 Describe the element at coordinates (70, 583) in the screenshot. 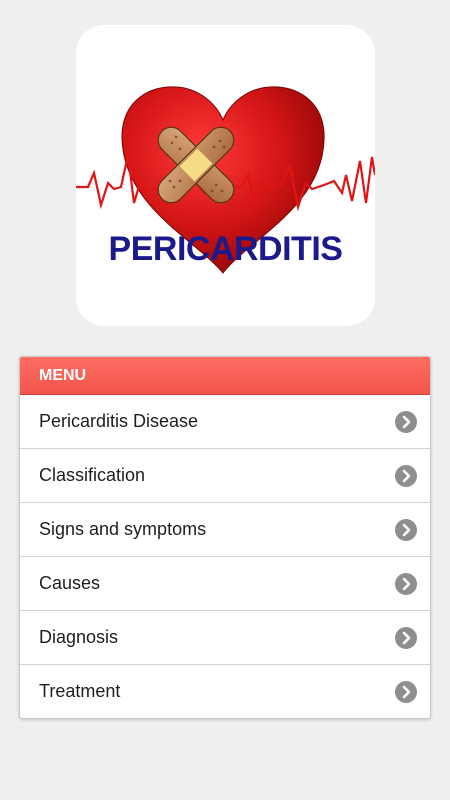

I see `menu-item-label: Causes` at that location.